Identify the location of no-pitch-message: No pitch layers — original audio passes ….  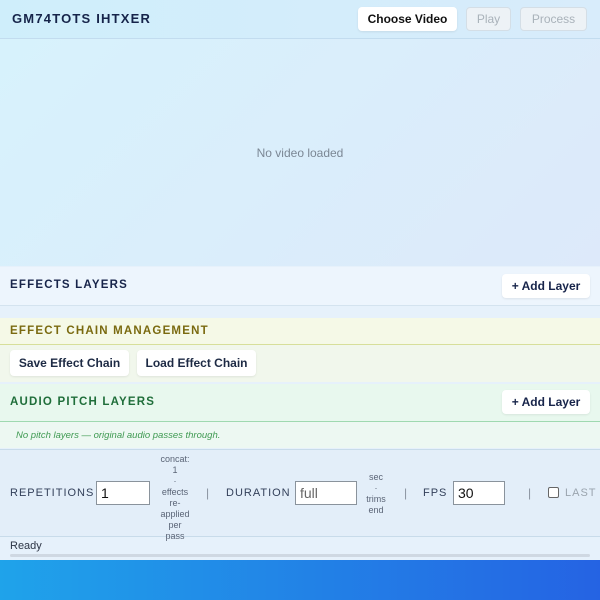
(118, 435).